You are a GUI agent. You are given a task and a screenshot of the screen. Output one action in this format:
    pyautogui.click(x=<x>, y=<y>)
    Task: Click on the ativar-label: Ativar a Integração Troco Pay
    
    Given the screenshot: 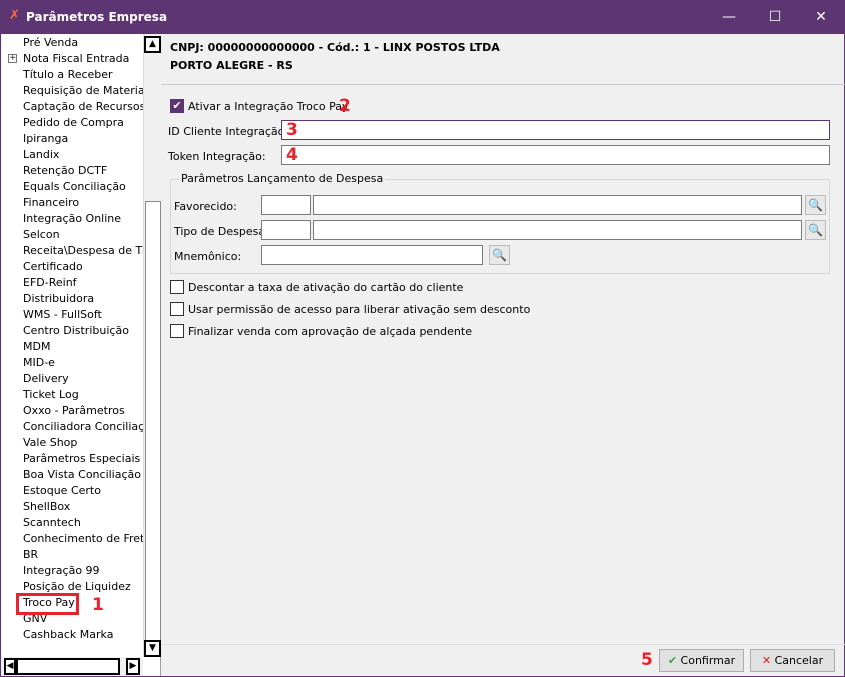 What is the action you would take?
    pyautogui.click(x=268, y=106)
    